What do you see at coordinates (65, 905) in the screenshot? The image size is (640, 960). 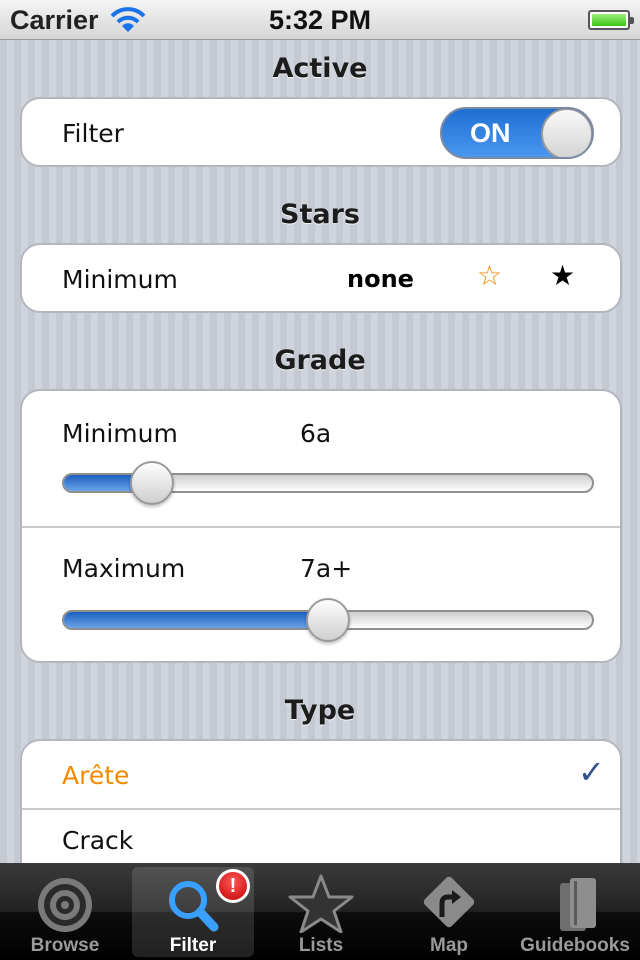 I see `target-icon` at bounding box center [65, 905].